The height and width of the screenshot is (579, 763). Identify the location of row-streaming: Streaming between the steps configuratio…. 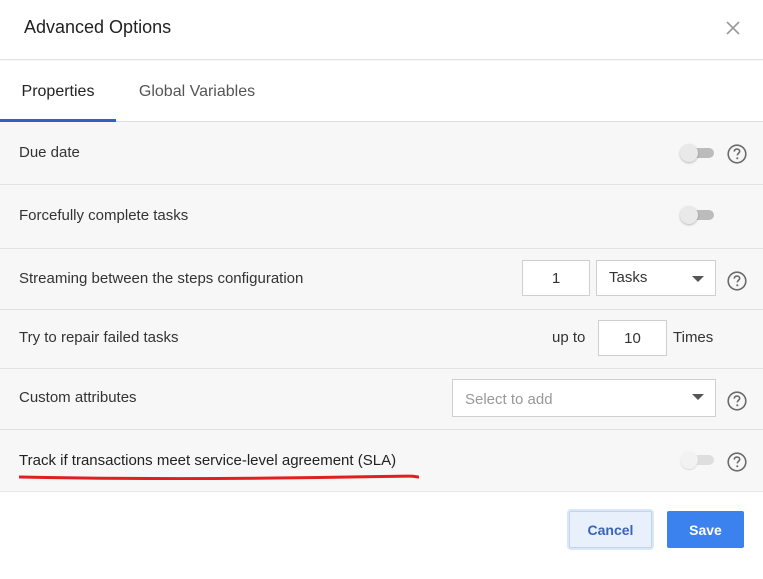
(381, 279).